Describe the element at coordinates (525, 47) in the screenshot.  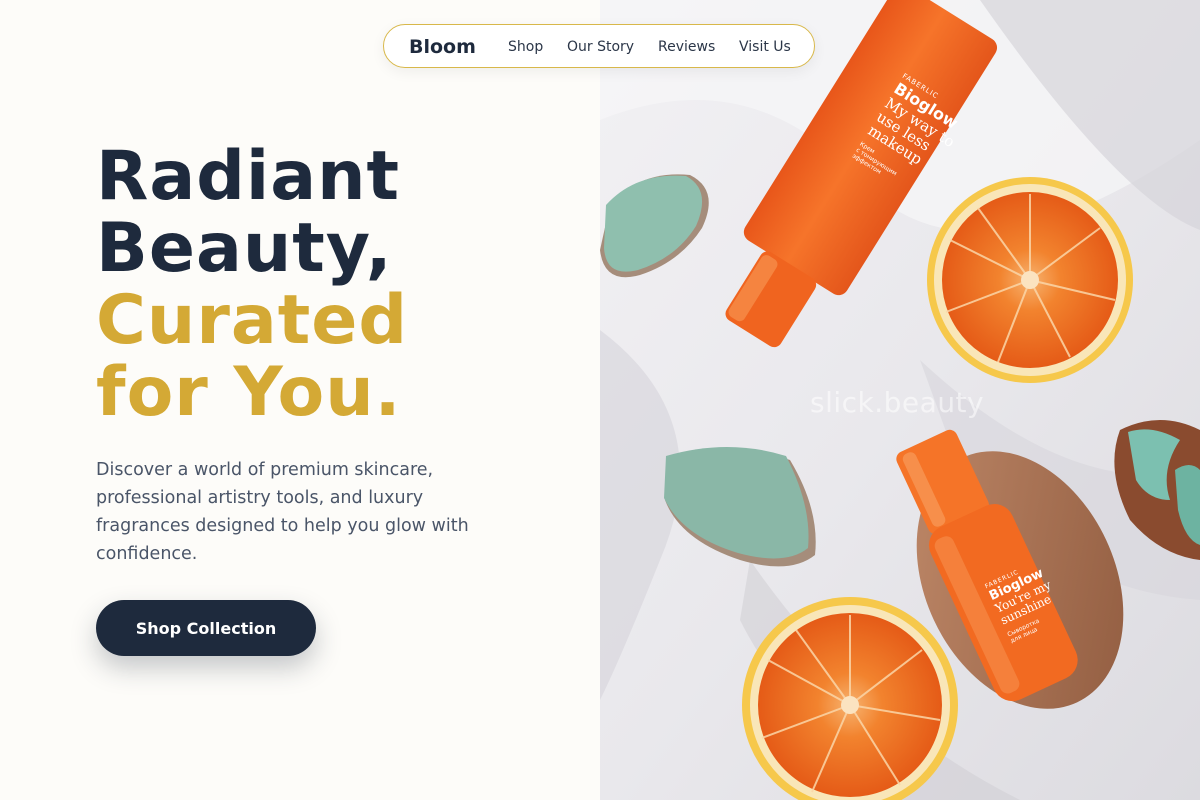
I see `nav-link-shop: Shop` at that location.